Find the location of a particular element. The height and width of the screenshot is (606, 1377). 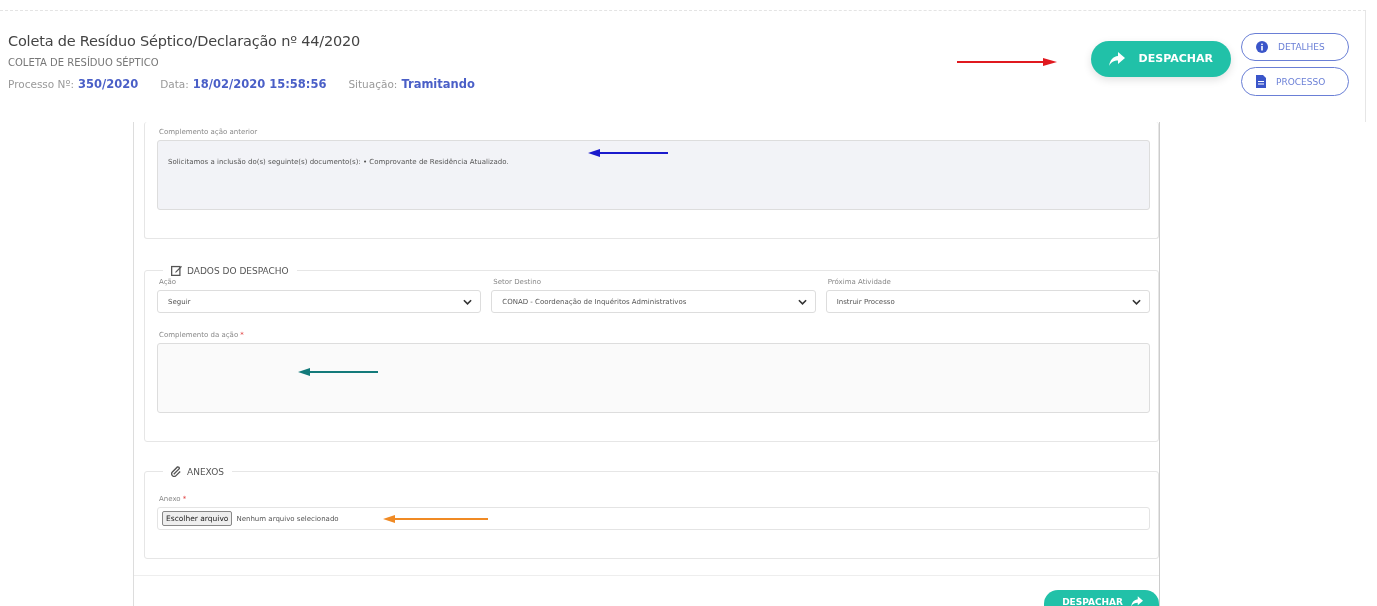

paperclip-icon is located at coordinates (176, 471).